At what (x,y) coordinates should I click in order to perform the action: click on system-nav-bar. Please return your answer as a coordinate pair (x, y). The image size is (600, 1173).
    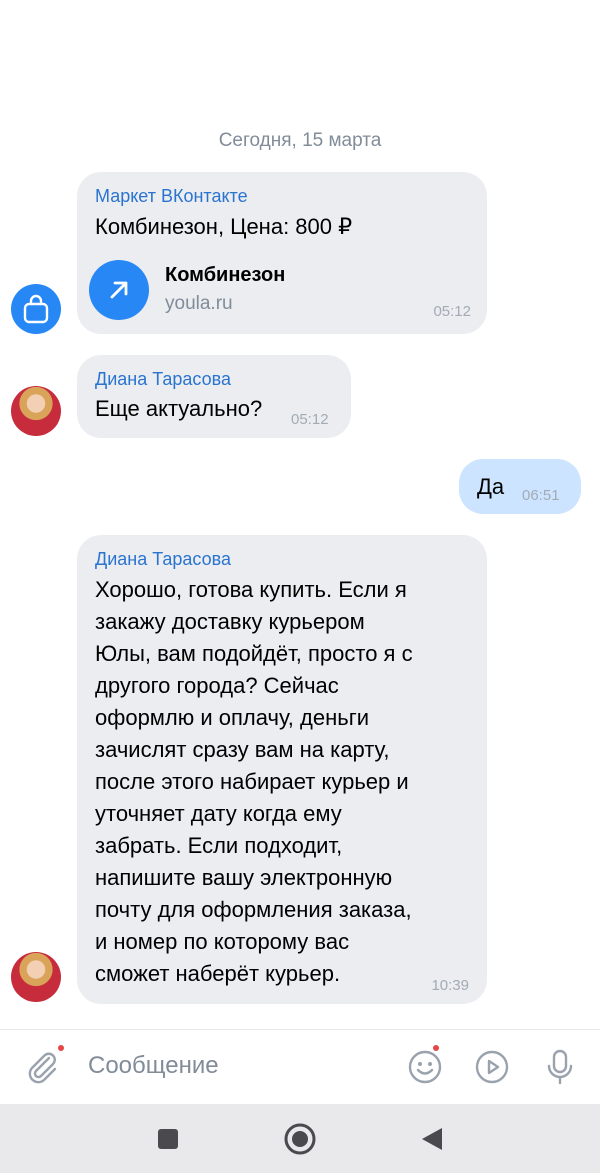
    Looking at the image, I should click on (300, 1138).